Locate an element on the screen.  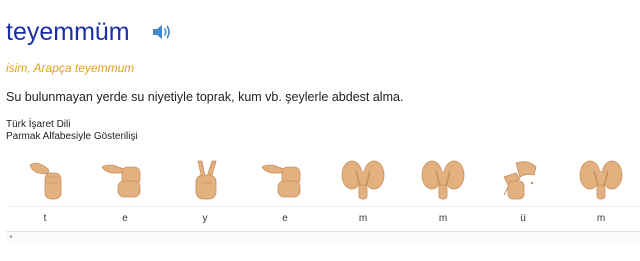
word-title: teyemmüm is located at coordinates (68, 32).